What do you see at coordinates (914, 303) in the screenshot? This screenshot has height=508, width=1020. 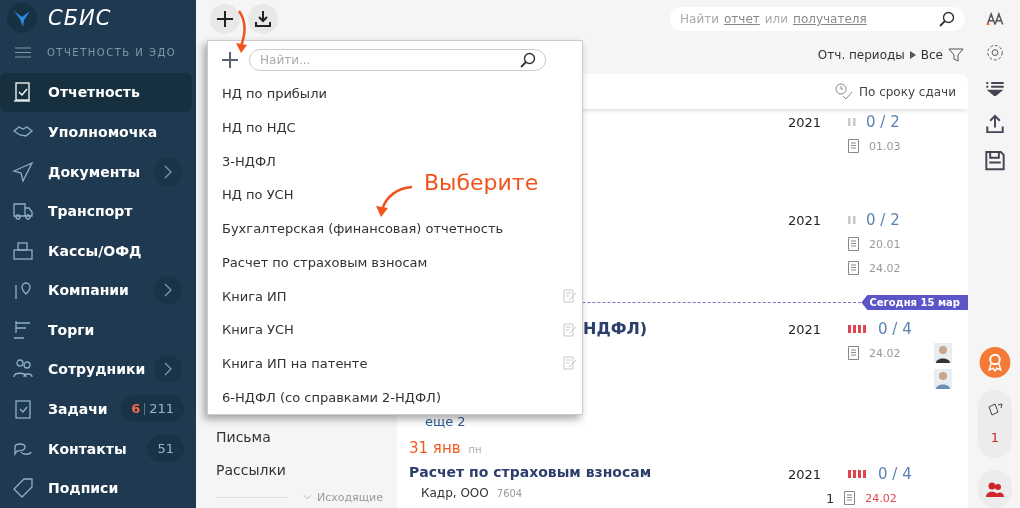 I see `today-badge: Сегодня 15 мар` at bounding box center [914, 303].